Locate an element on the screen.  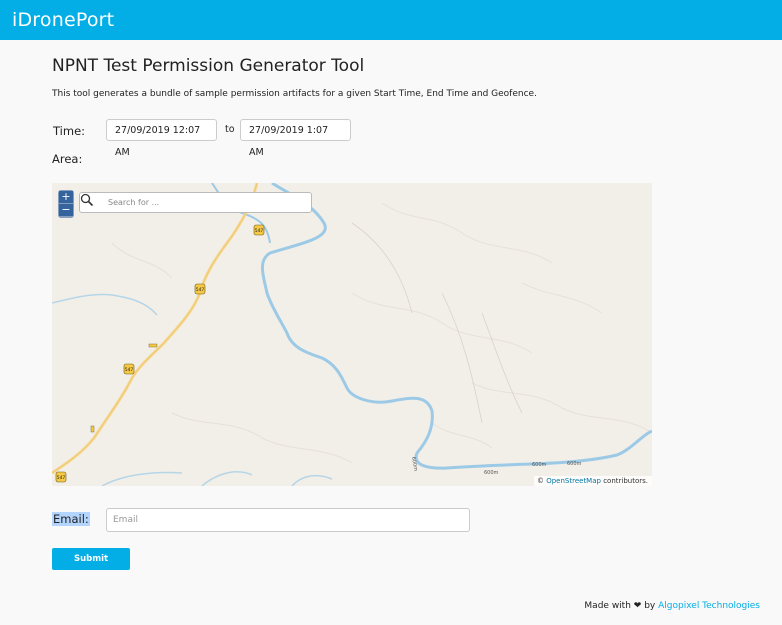
main-road-edge is located at coordinates (155, 328).